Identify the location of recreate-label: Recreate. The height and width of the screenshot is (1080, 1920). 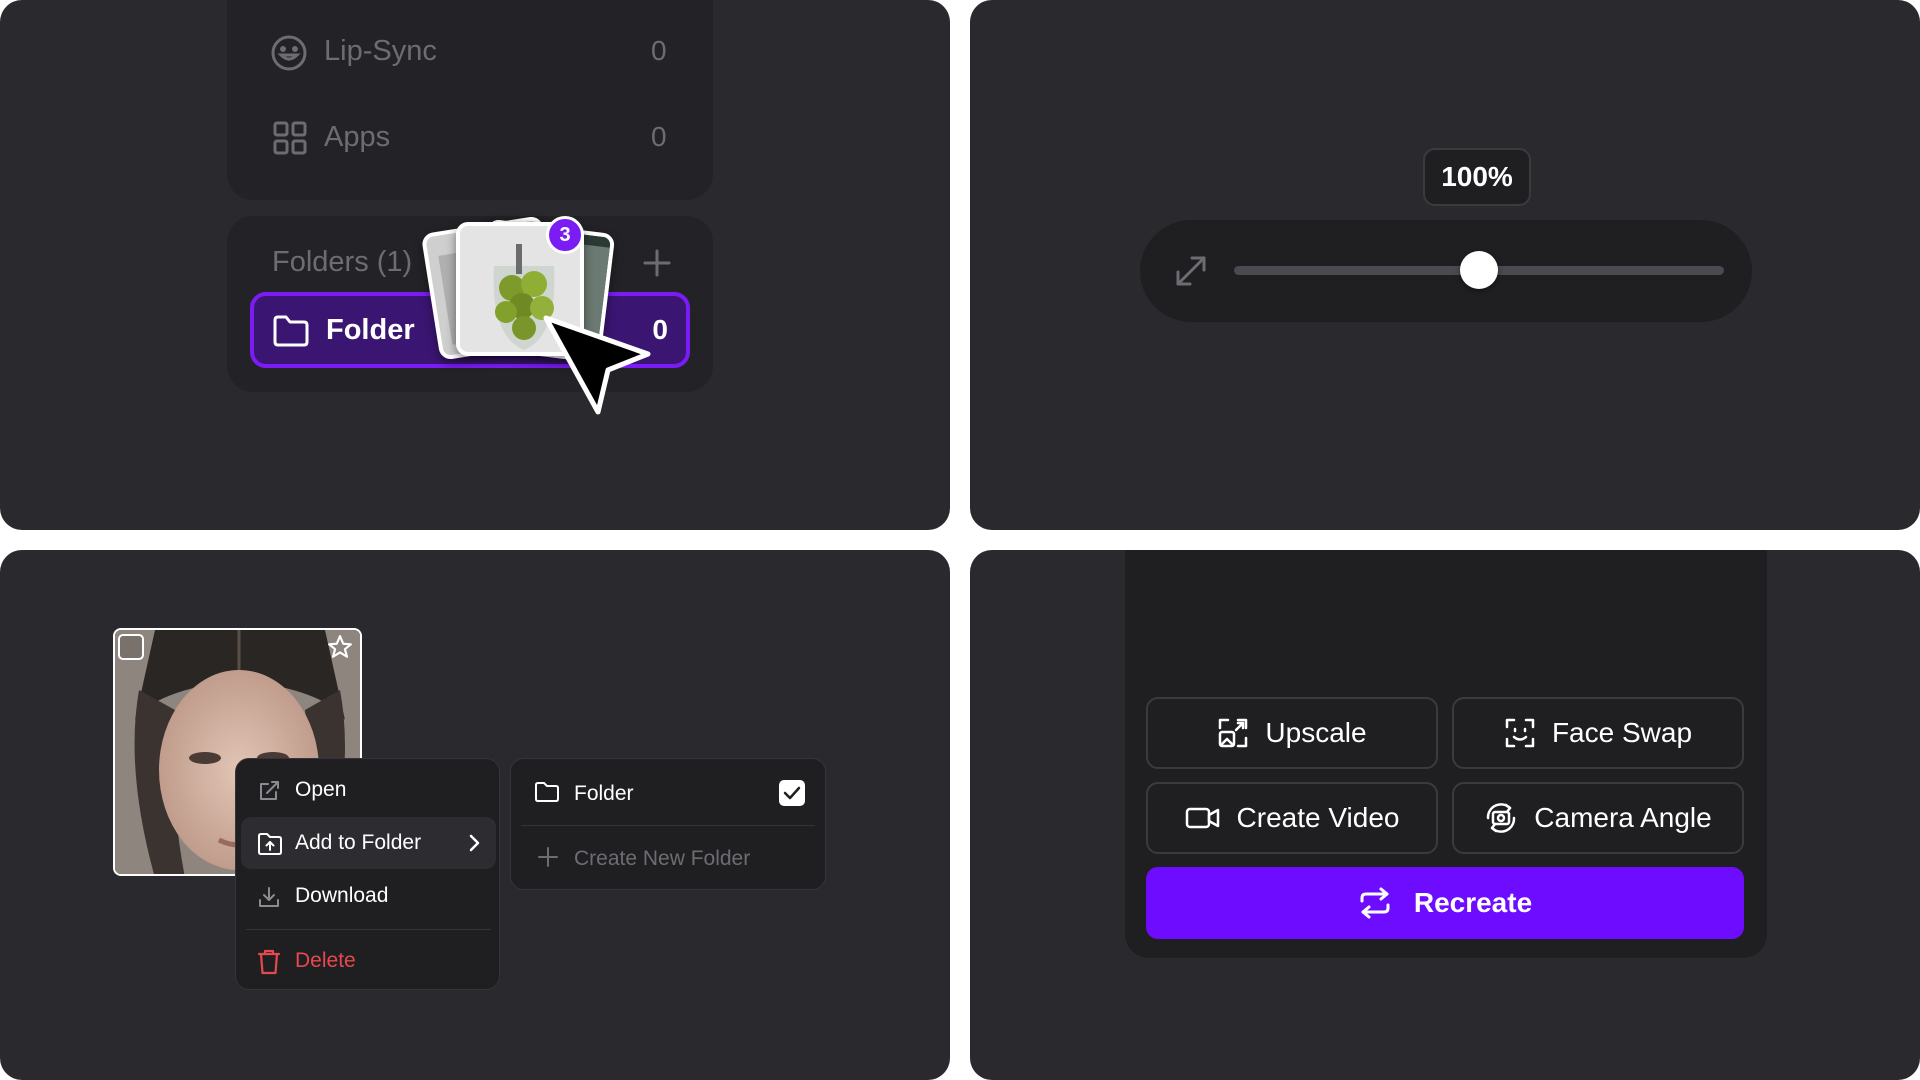
(1473, 902).